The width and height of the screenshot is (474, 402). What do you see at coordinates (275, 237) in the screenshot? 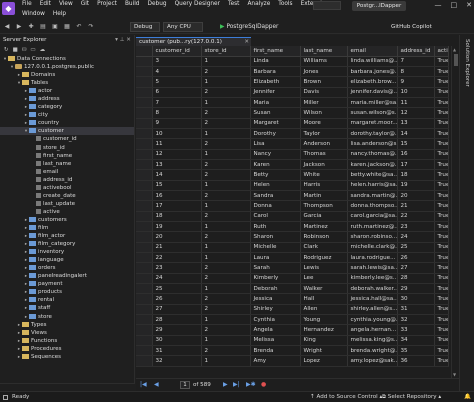
I see `grid-cell: Sharon` at bounding box center [275, 237].